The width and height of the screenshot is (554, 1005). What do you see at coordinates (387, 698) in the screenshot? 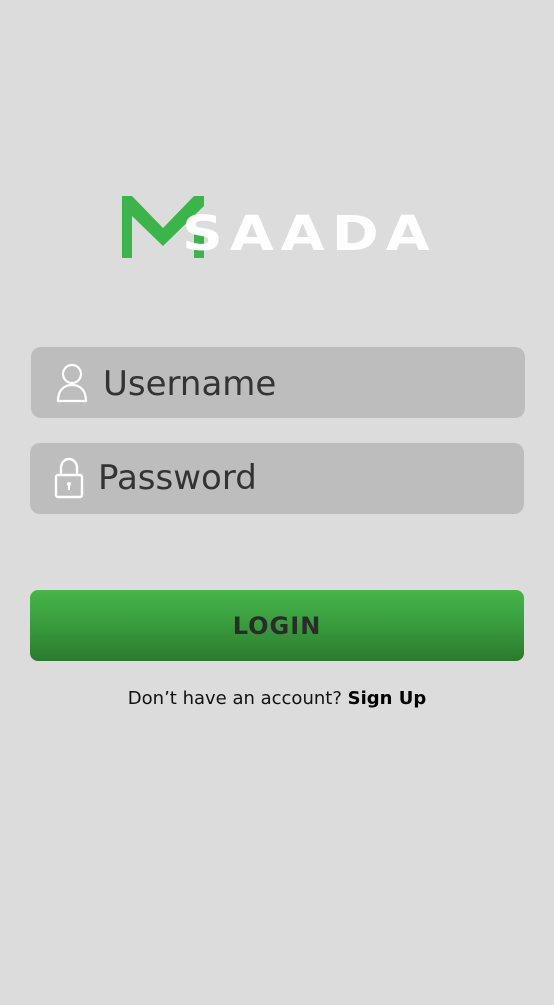
I see `signup-link: Sign Up` at bounding box center [387, 698].